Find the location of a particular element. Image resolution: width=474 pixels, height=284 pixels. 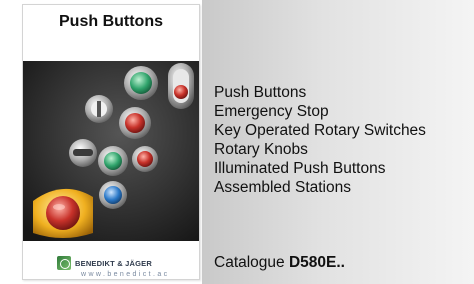

key-switch-icon is located at coordinates (99, 109).